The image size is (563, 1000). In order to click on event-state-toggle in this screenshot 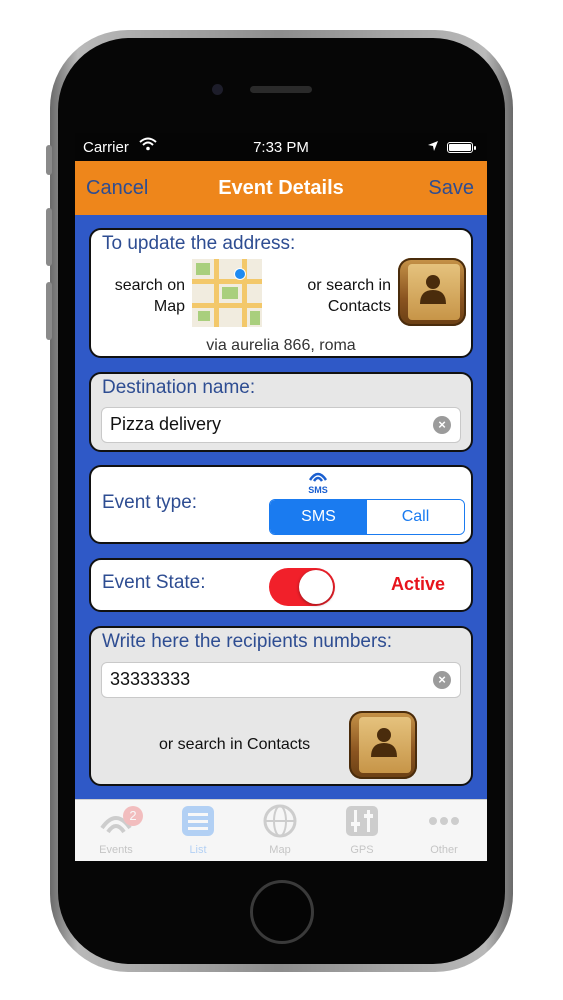, I will do `click(302, 587)`.